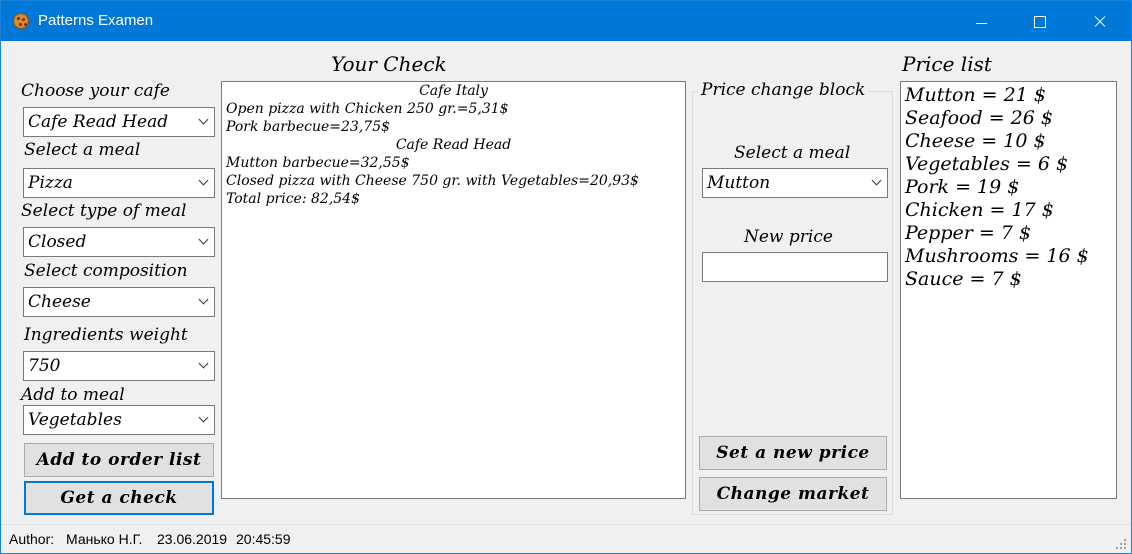 The image size is (1132, 554). Describe the element at coordinates (453, 91) in the screenshot. I see `check-line: Cafe Italy` at that location.